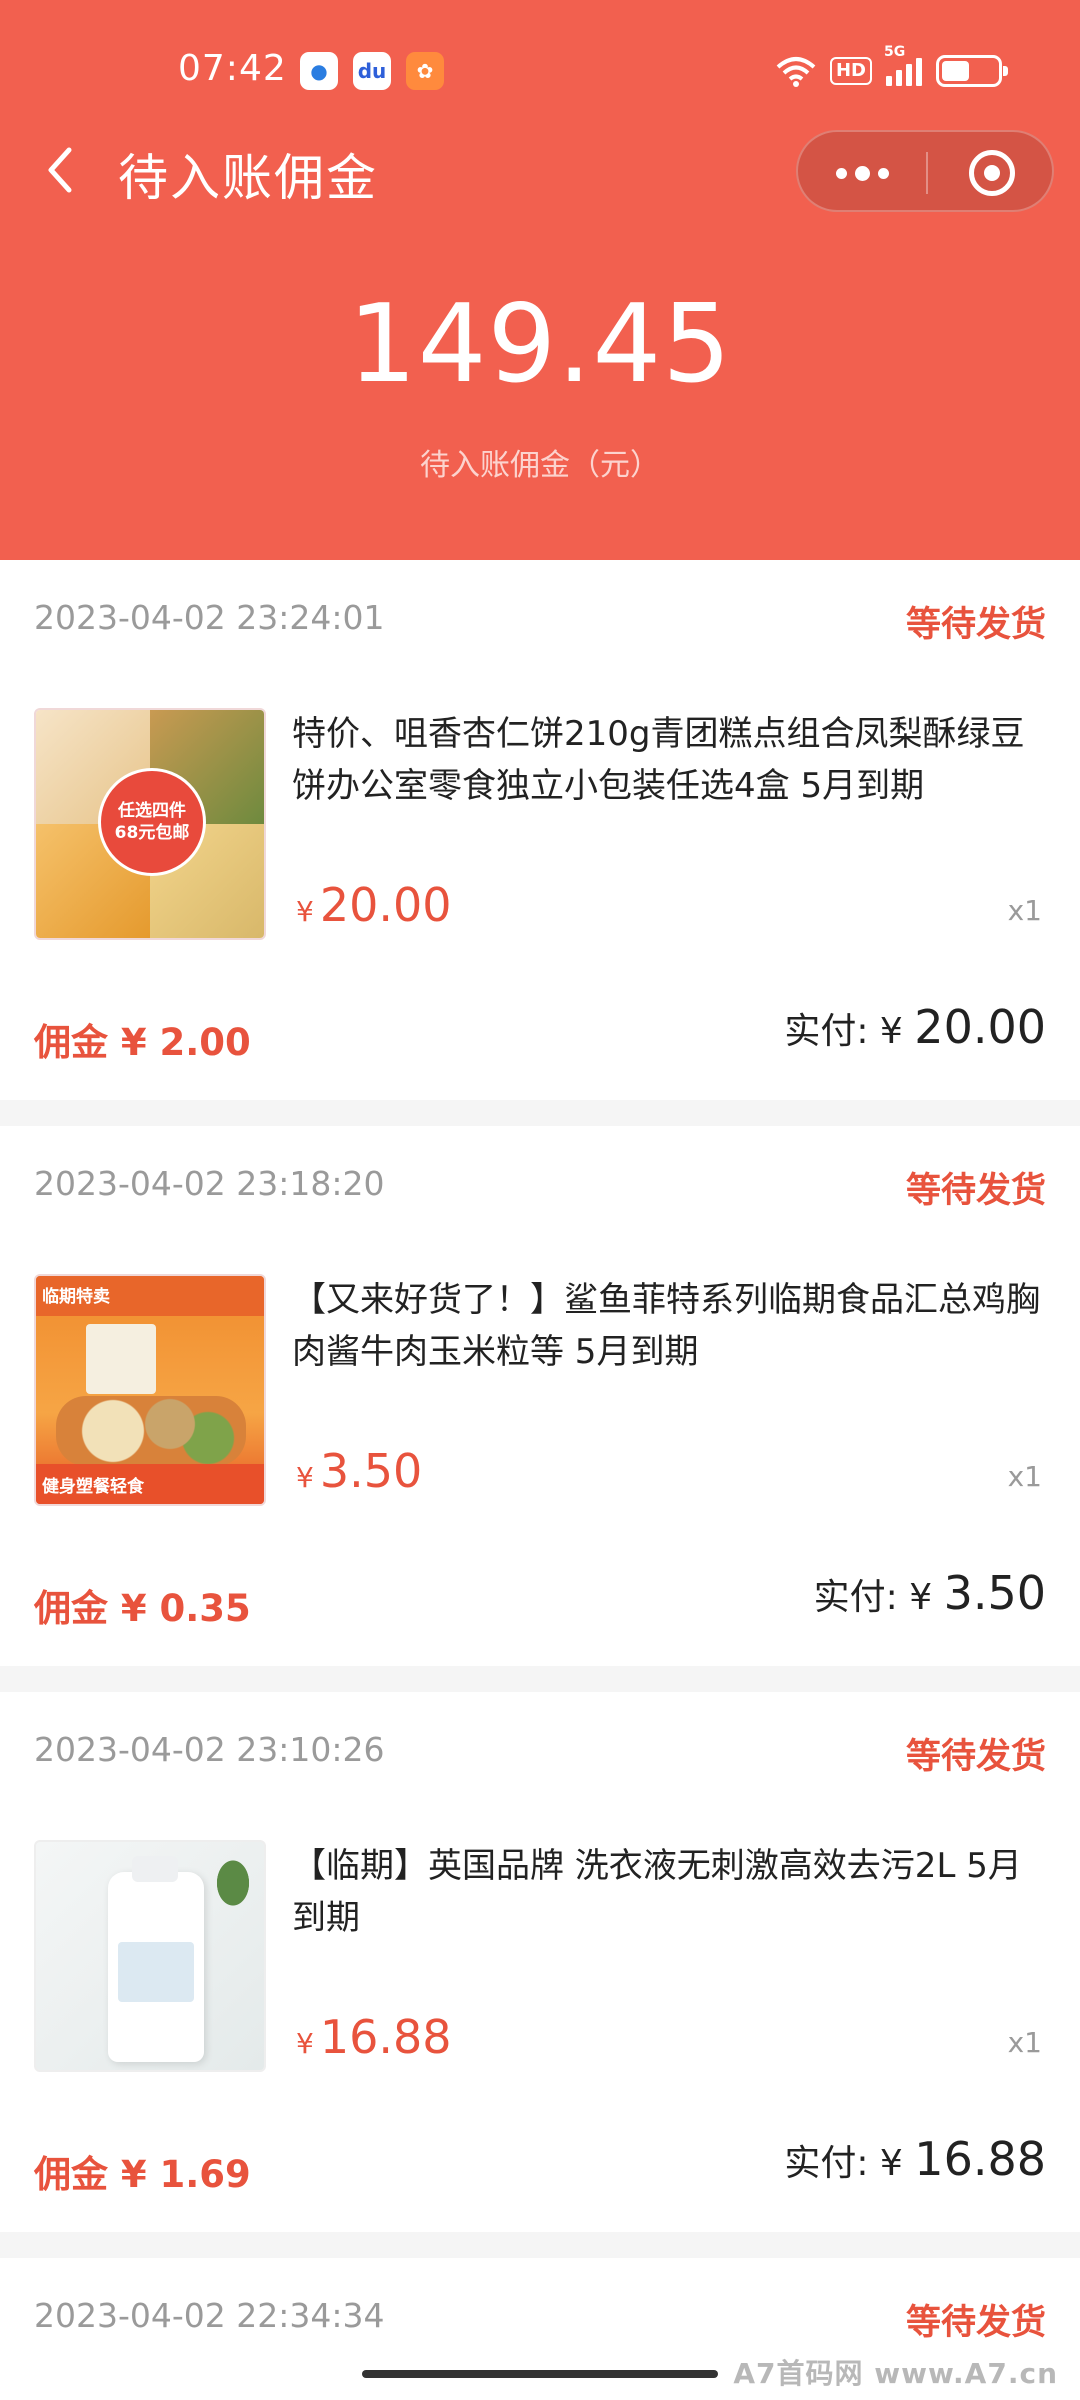  I want to click on signal-icon: 5G, so click(903, 65).